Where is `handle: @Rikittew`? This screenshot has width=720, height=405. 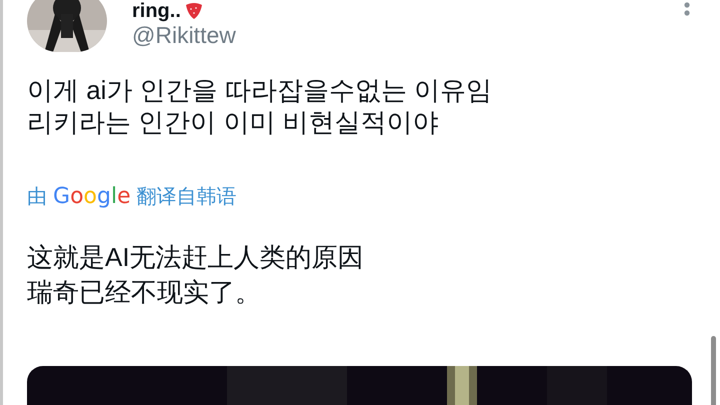
handle: @Rikittew is located at coordinates (184, 35).